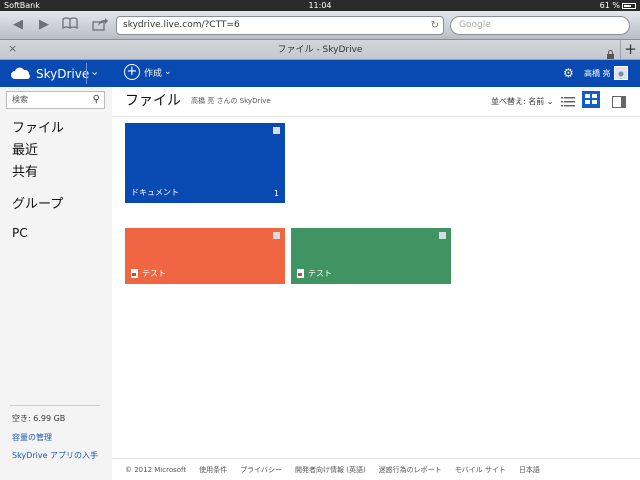 This screenshot has width=640, height=480. I want to click on content-divider, so click(376, 116).